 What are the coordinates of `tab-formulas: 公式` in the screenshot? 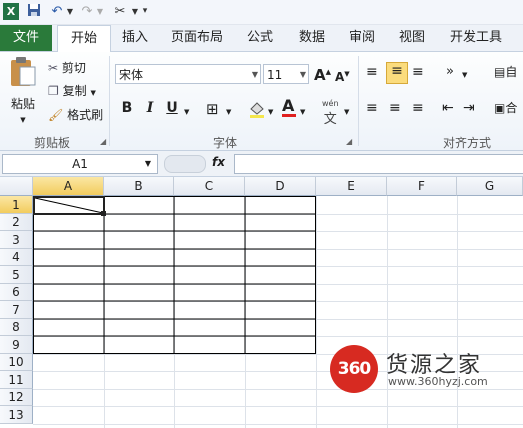 It's located at (260, 38).